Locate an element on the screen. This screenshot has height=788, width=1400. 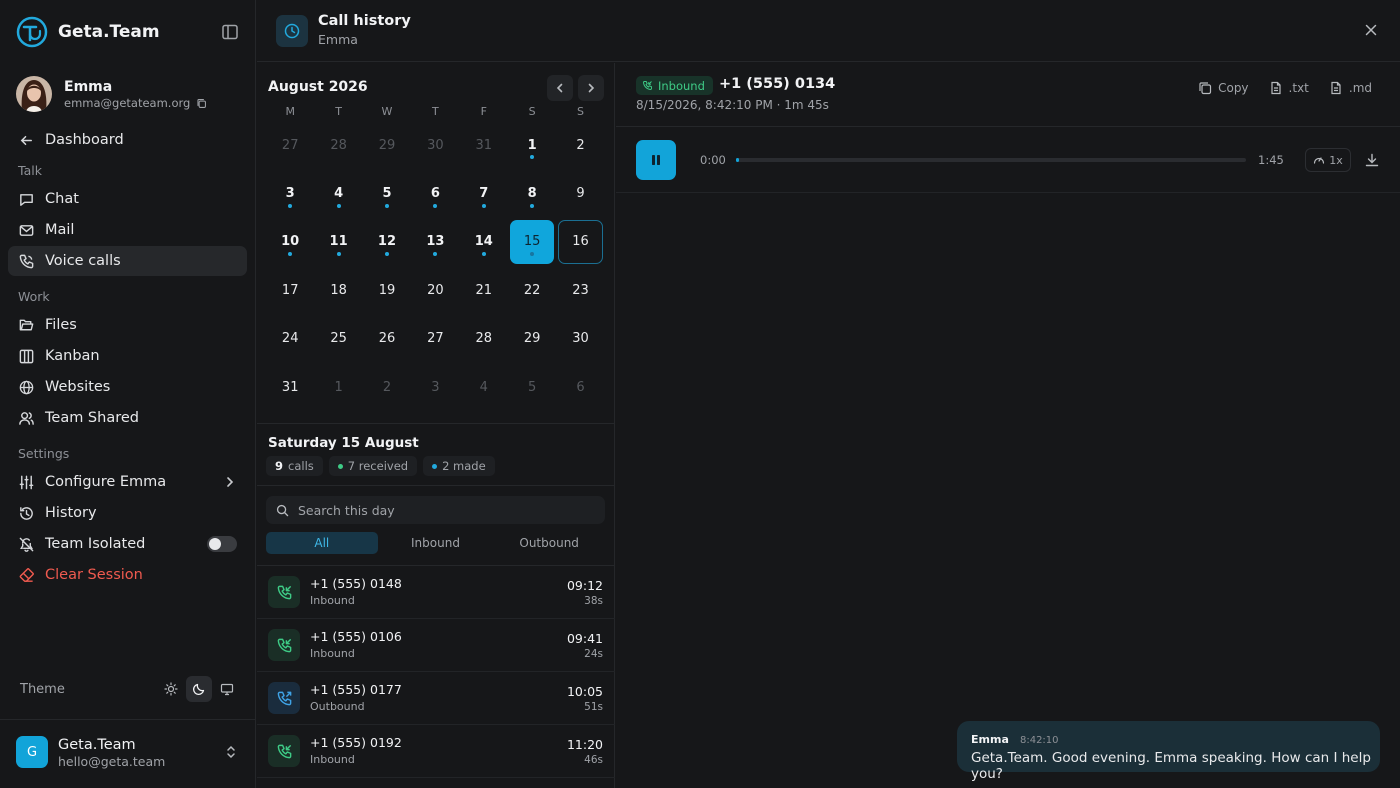
brand: Geta.Team is located at coordinates (88, 32).